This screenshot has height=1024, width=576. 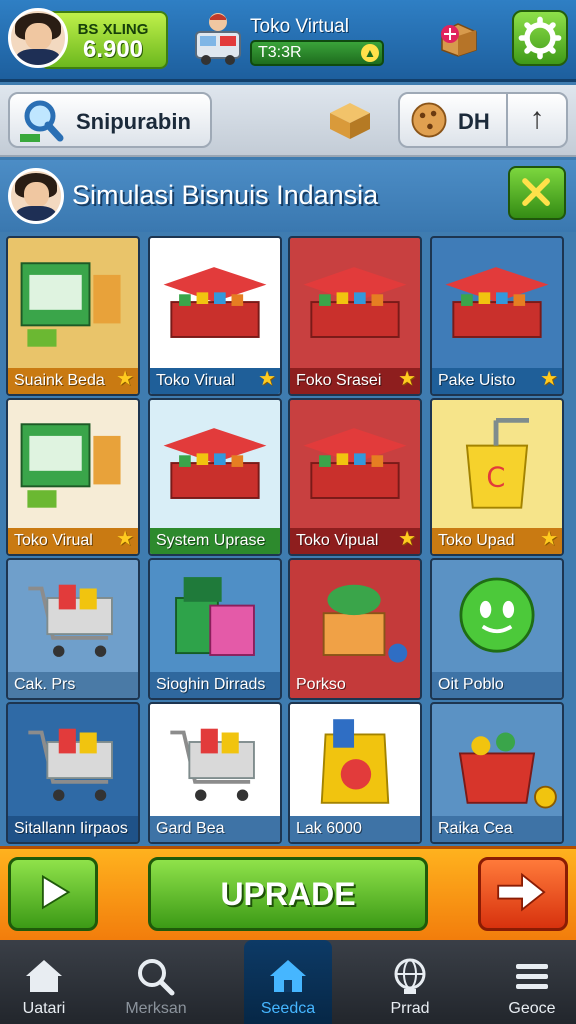 I want to click on shop-tile: System Uprase, so click(x=215, y=477).